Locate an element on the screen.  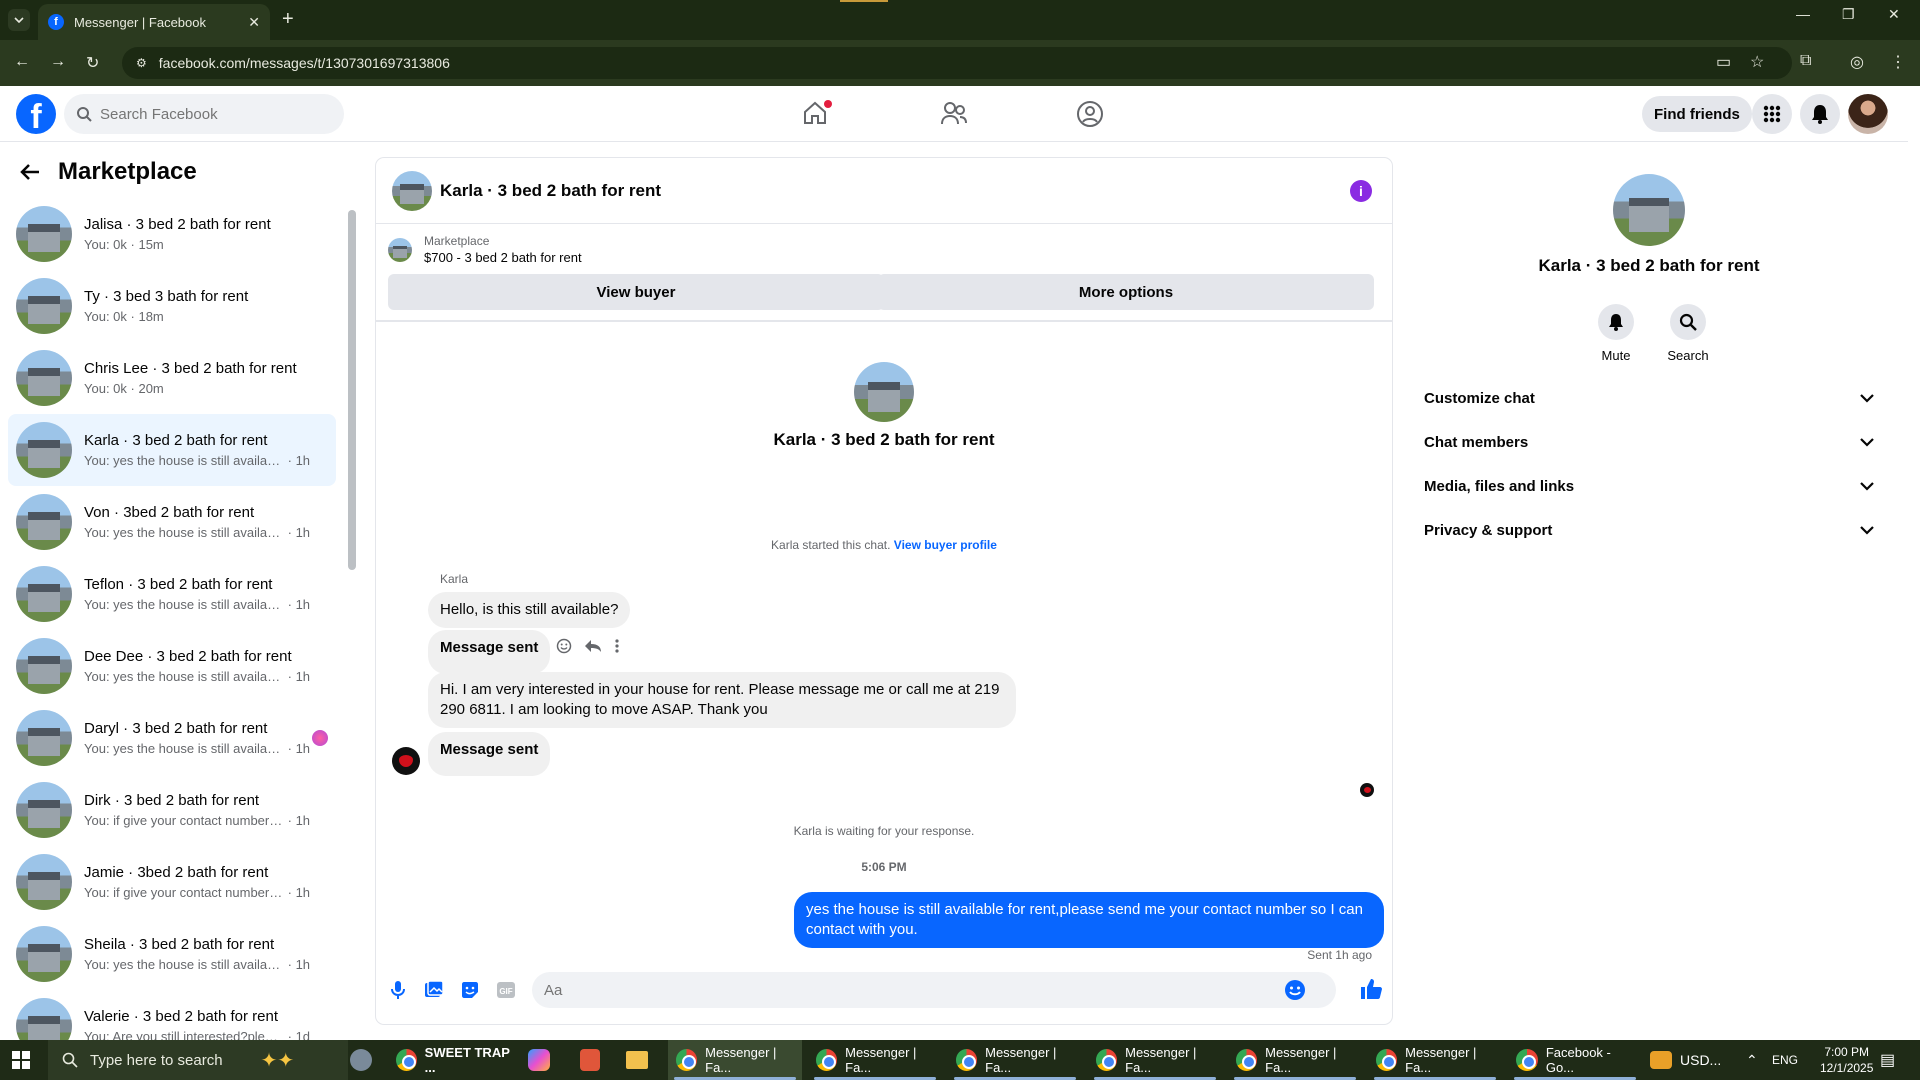
clock-time: 7:00 PM is located at coordinates (1847, 1052).